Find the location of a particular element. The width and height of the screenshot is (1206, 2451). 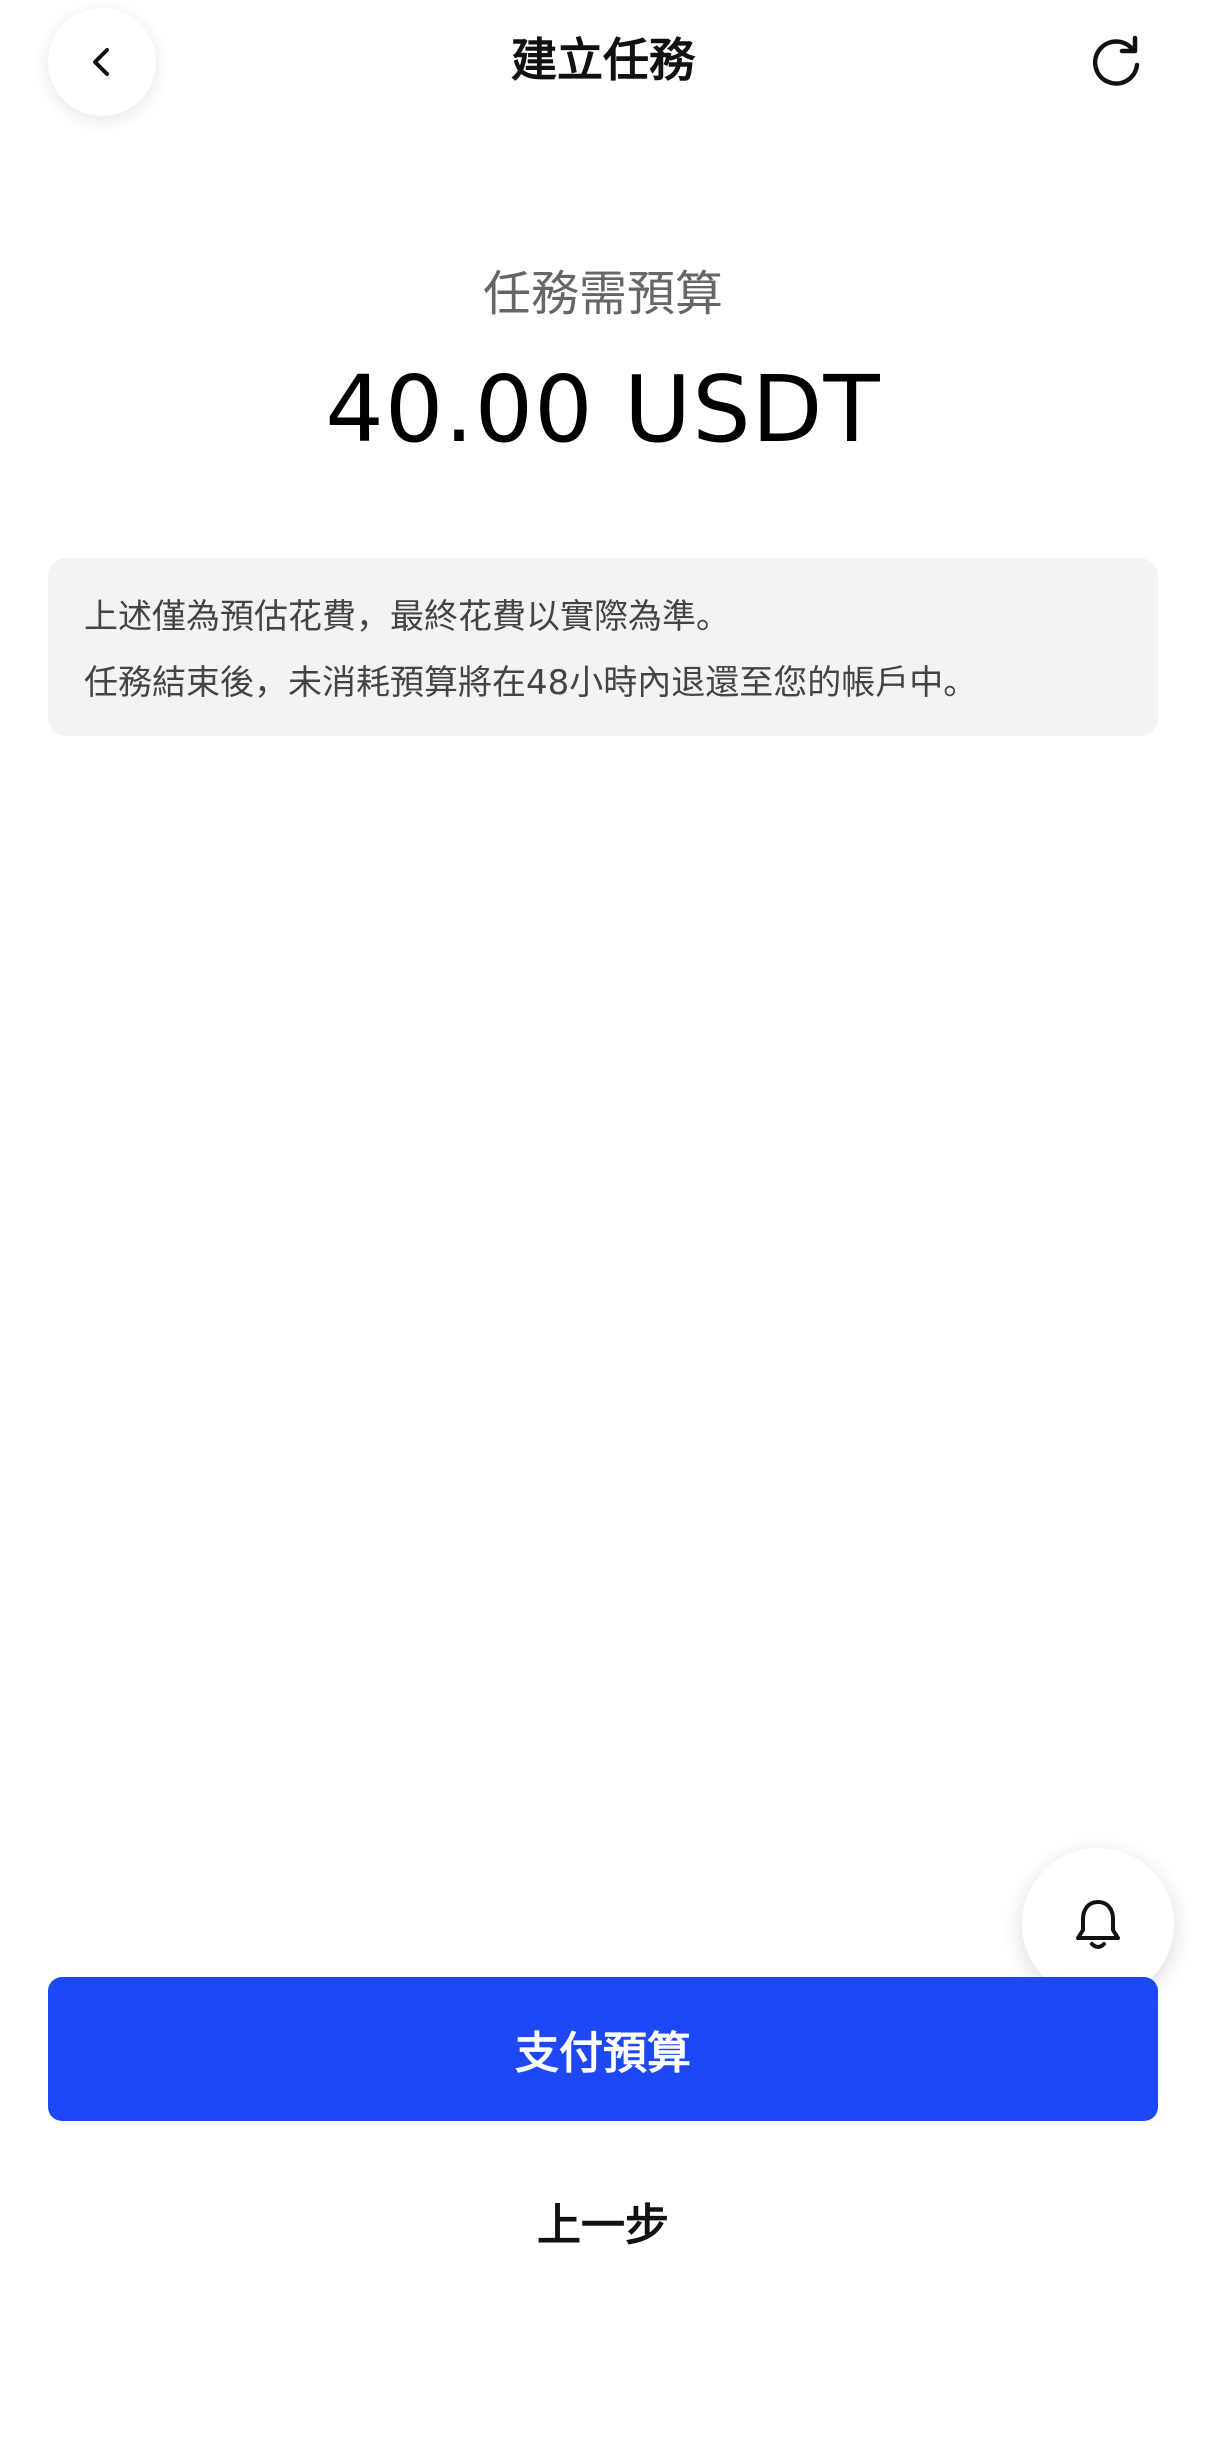

refresh-button is located at coordinates (1116, 62).